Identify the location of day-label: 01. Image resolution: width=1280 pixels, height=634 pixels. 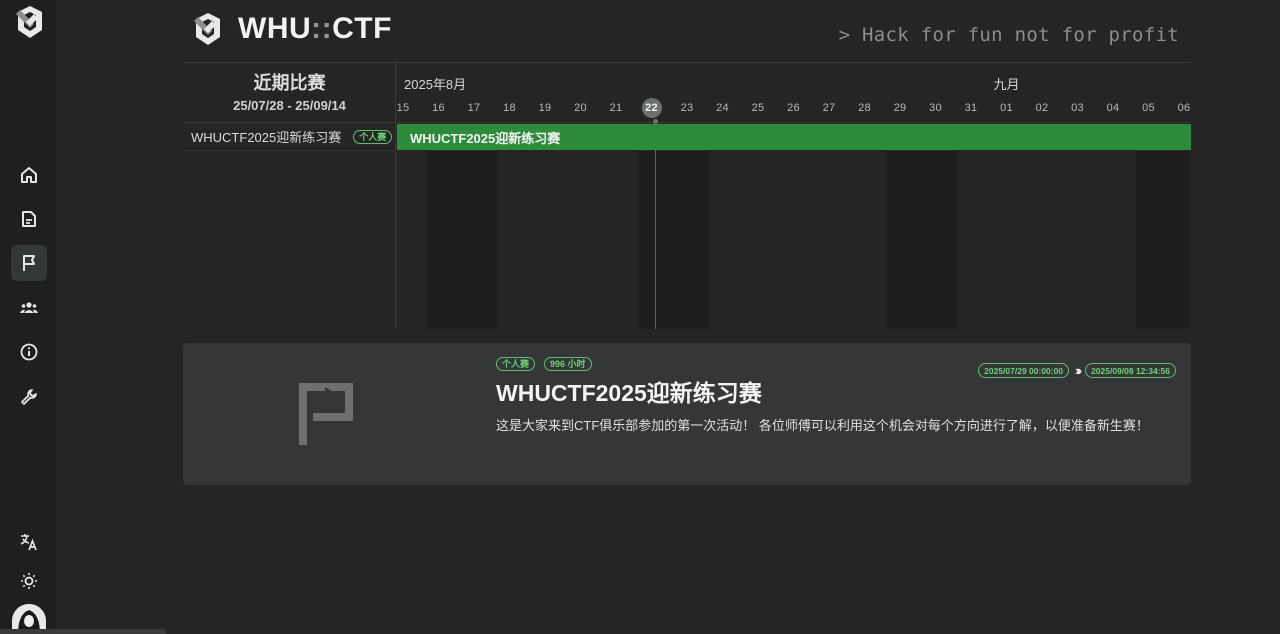
(1007, 108).